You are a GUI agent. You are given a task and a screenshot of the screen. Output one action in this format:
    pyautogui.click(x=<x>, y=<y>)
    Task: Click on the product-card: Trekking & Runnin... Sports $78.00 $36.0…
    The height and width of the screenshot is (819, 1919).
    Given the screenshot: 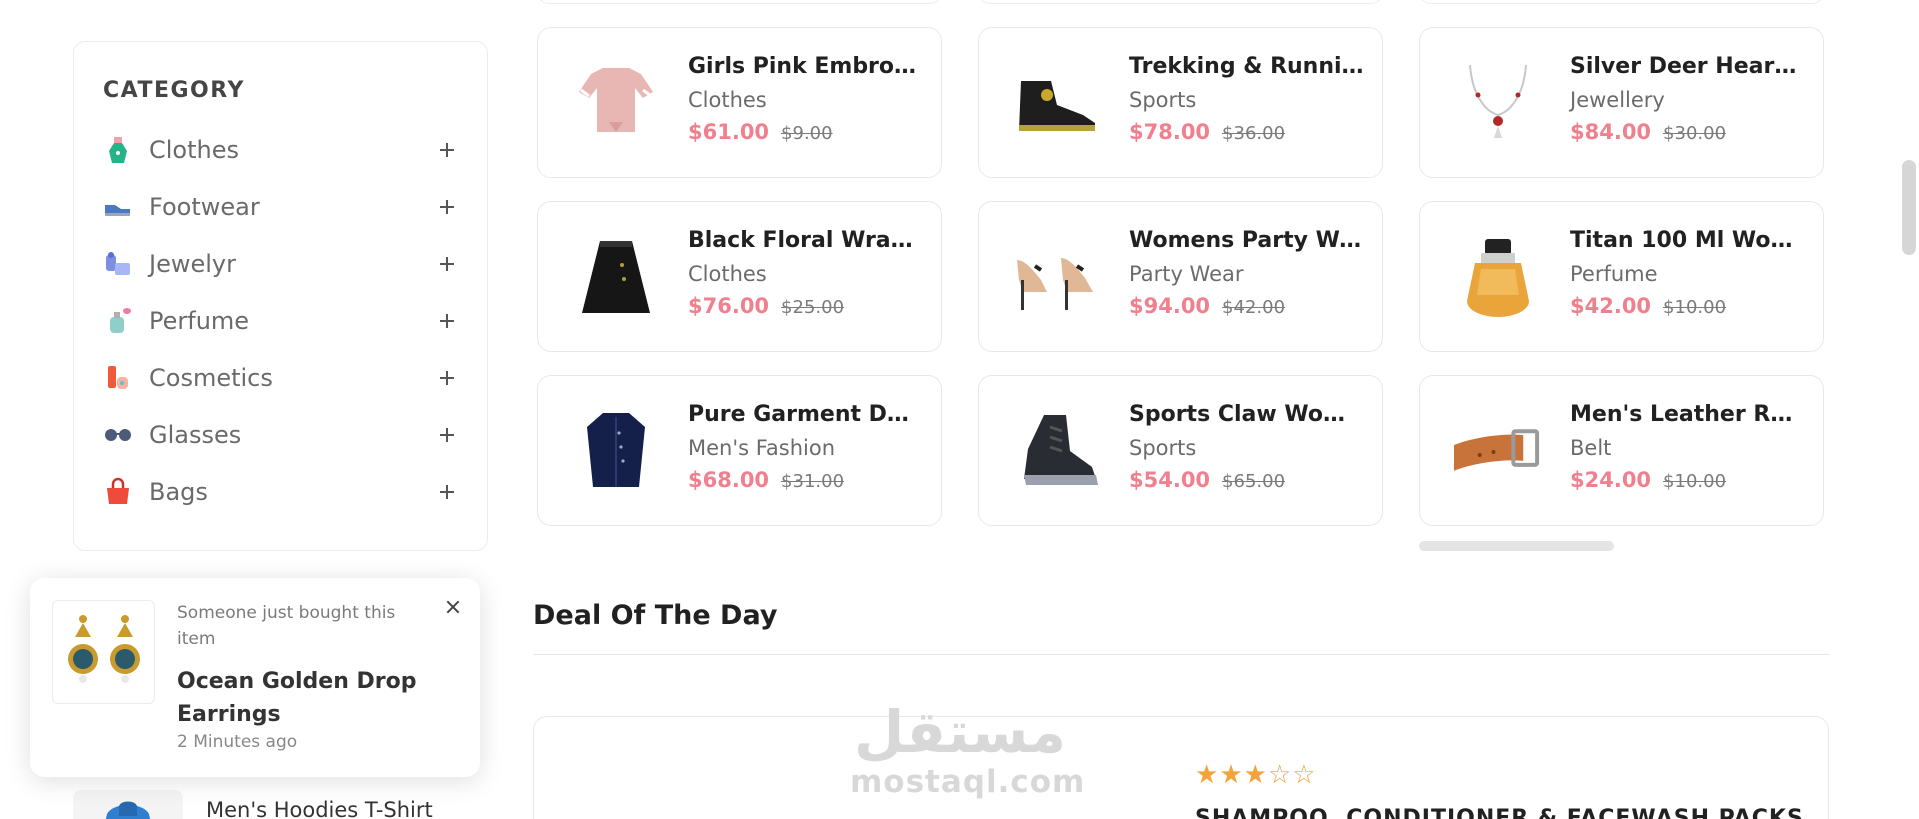 What is the action you would take?
    pyautogui.click(x=1180, y=102)
    